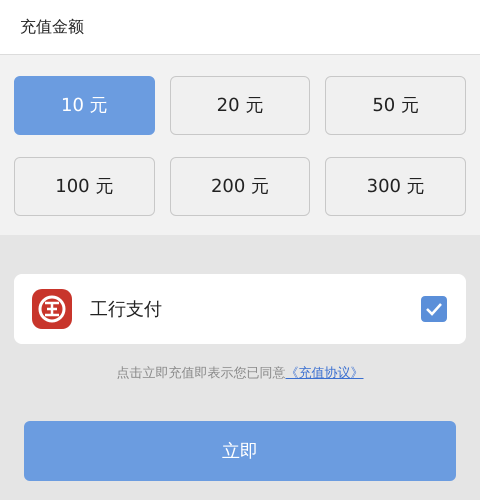 Image resolution: width=480 pixels, height=500 pixels. Describe the element at coordinates (395, 105) in the screenshot. I see `amount-option: 50 元` at that location.